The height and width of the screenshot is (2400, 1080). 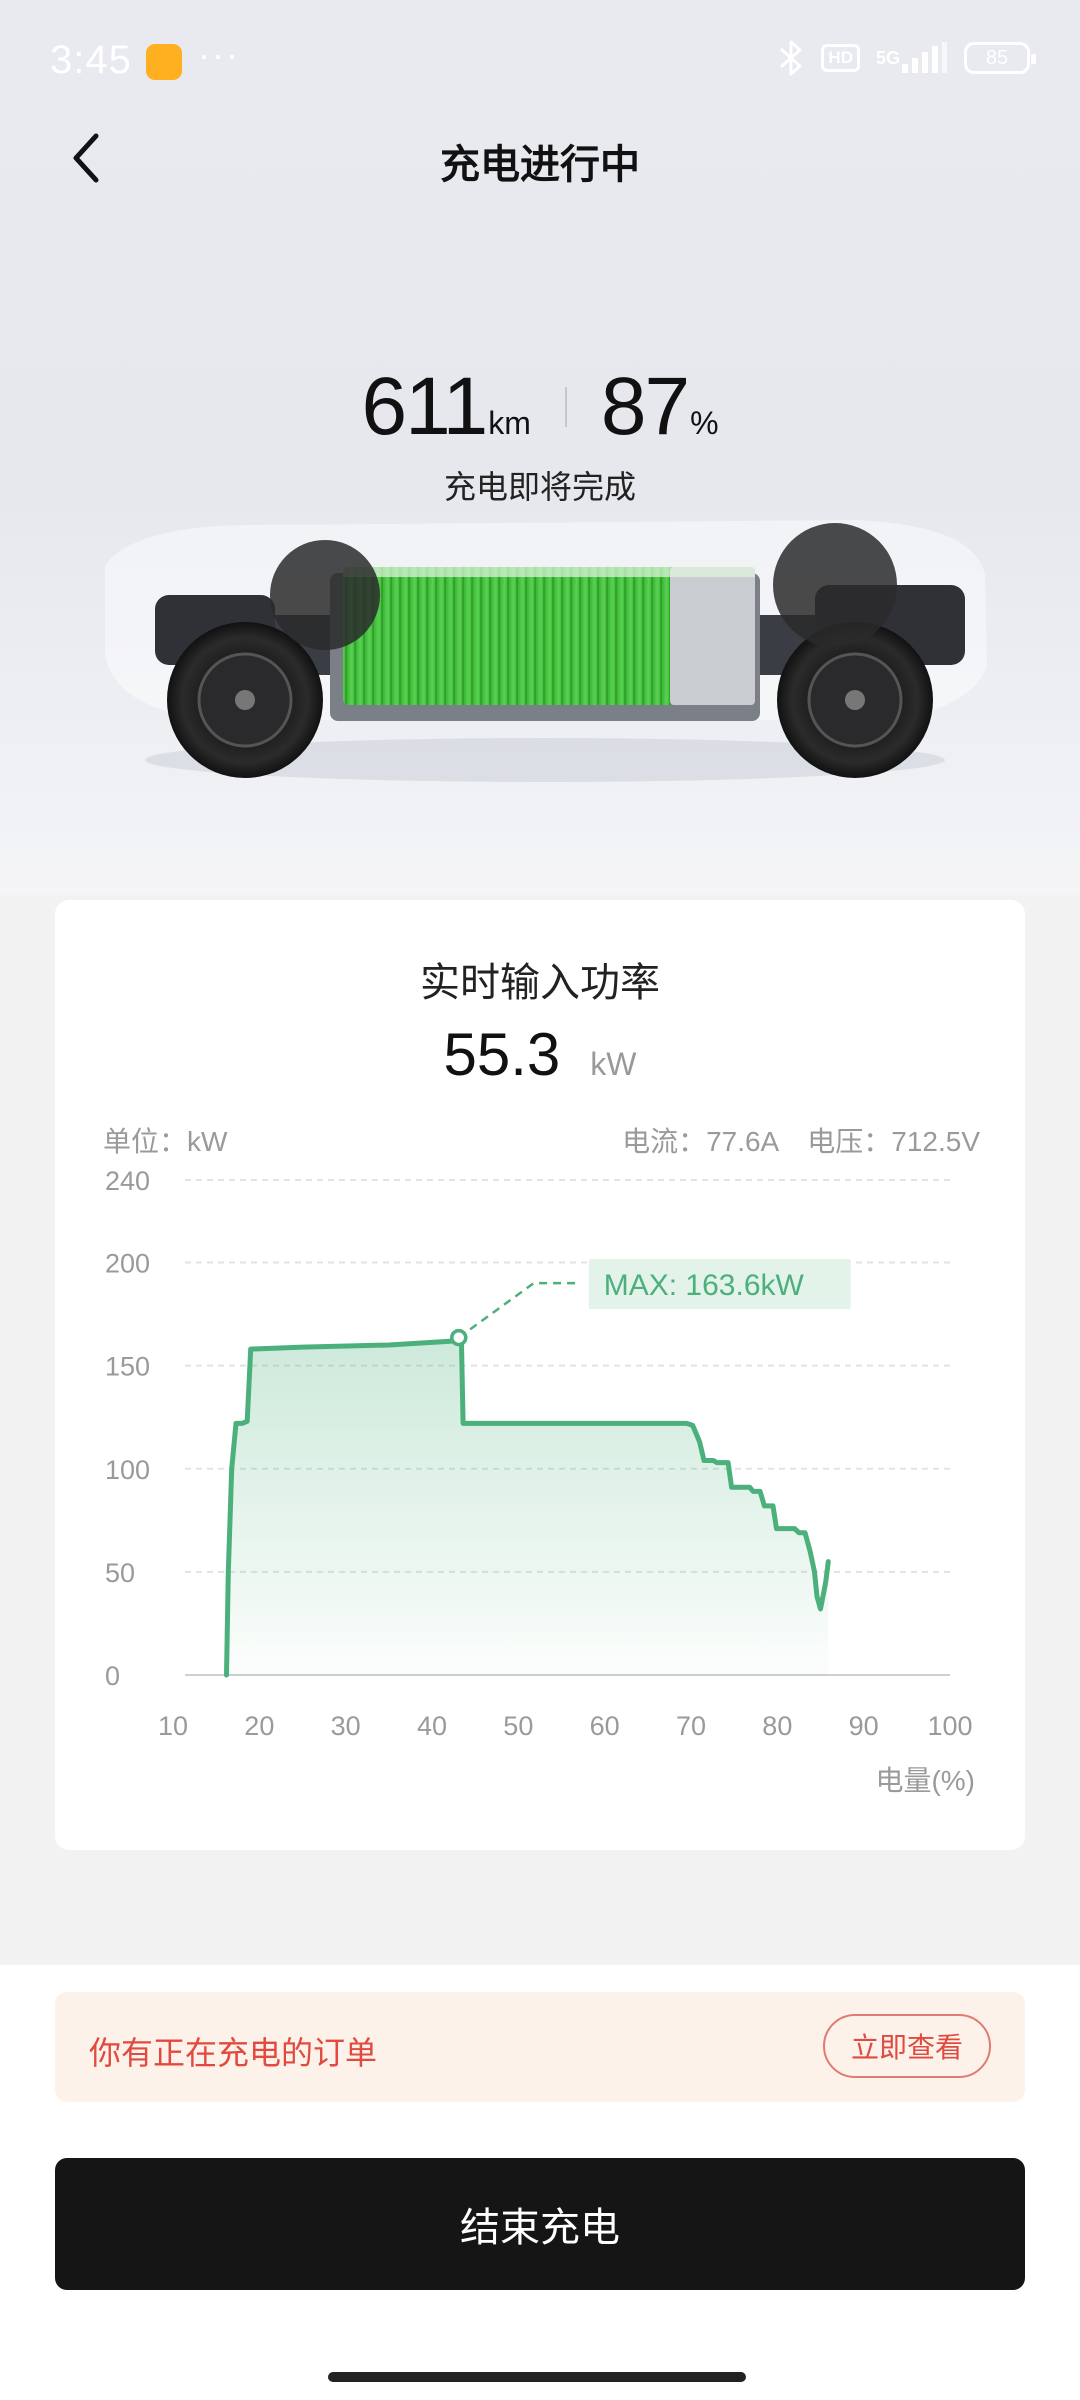 I want to click on charge-stats: 611 km 87 %, so click(x=540, y=407).